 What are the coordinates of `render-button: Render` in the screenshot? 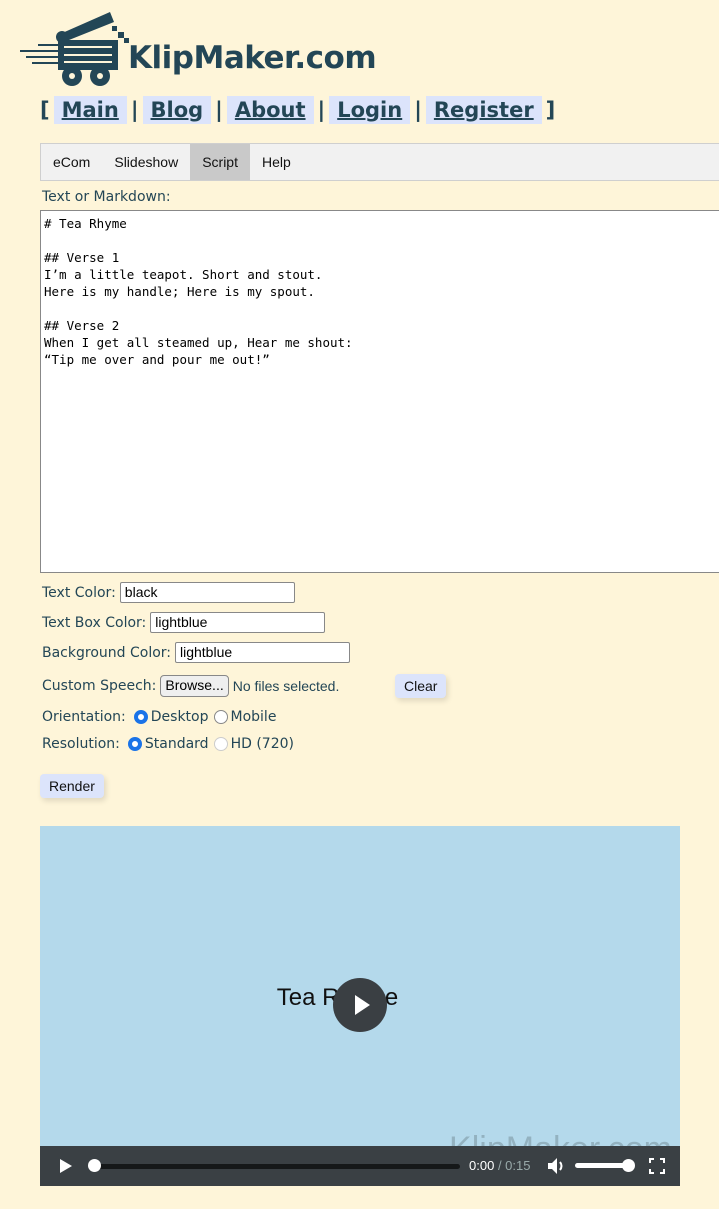 It's located at (72, 786).